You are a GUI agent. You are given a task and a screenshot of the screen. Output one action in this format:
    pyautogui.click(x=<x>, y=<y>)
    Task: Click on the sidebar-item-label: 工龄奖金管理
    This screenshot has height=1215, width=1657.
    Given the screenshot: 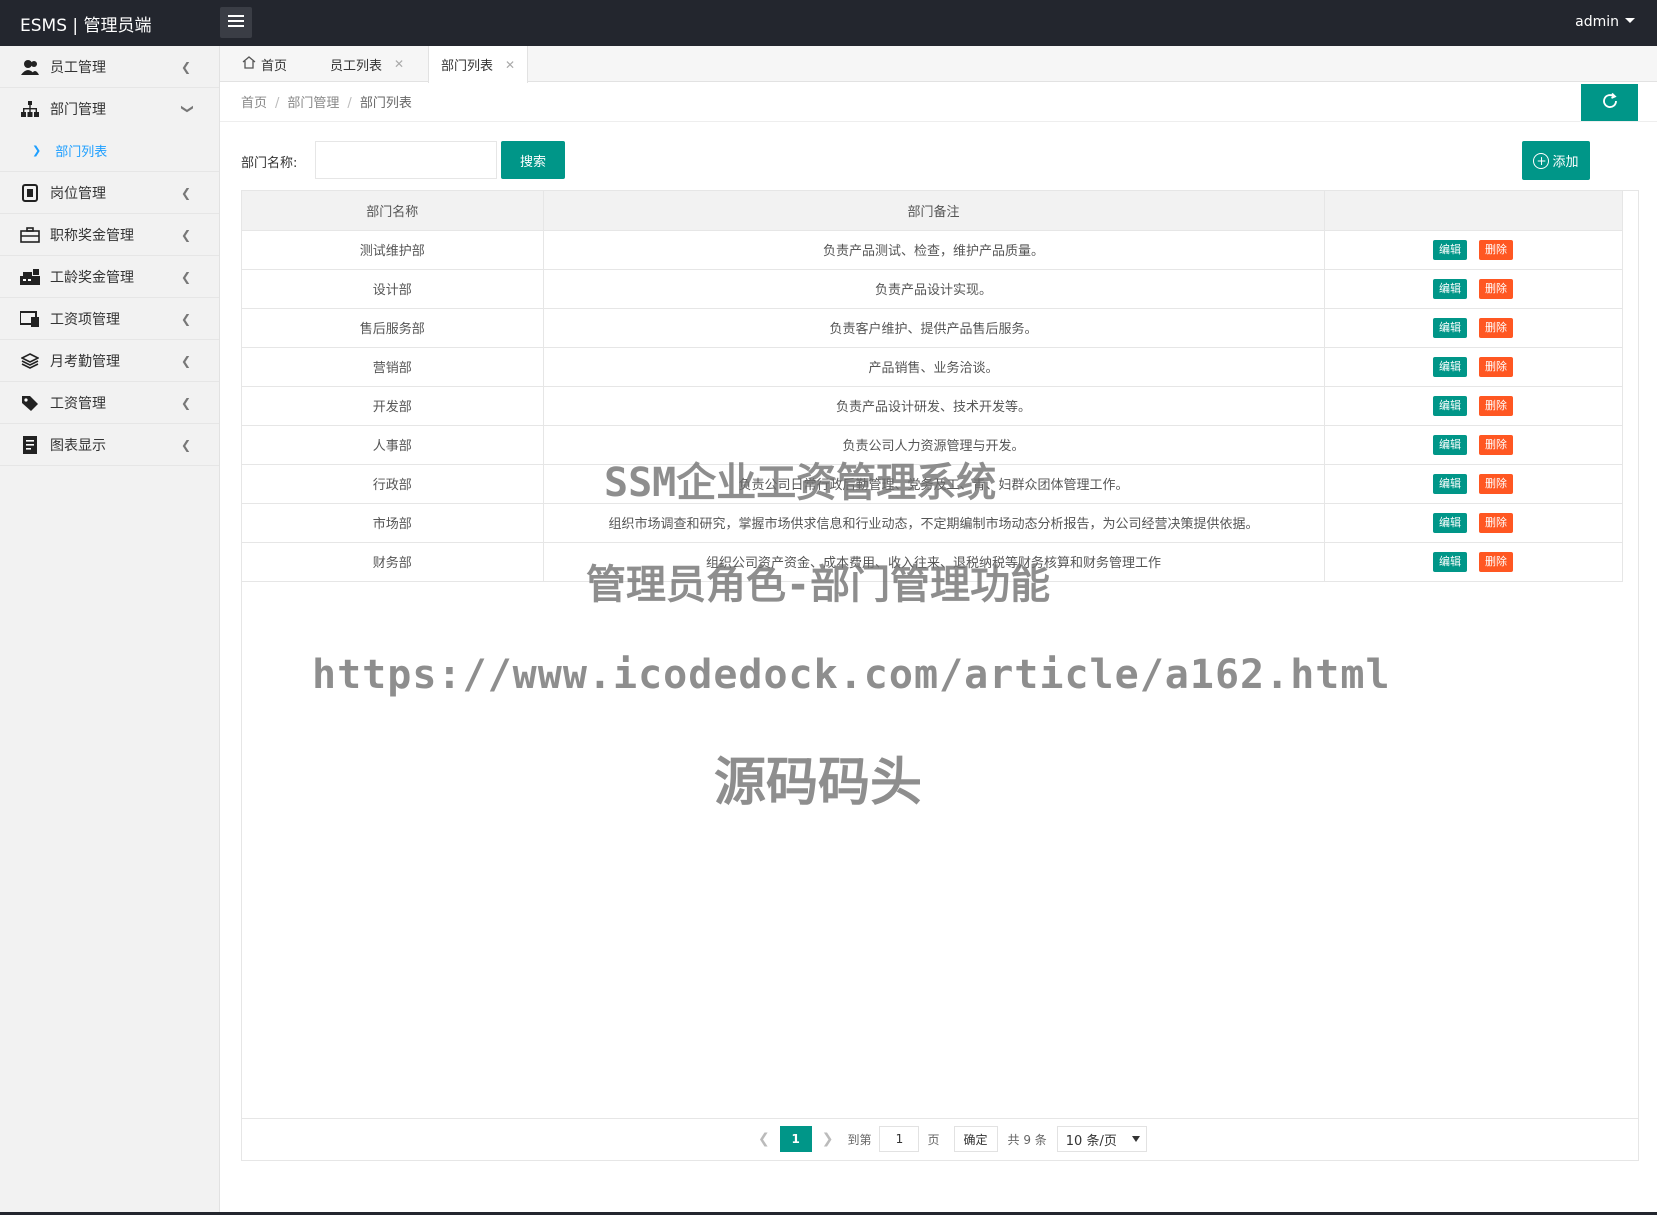 What is the action you would take?
    pyautogui.click(x=92, y=277)
    